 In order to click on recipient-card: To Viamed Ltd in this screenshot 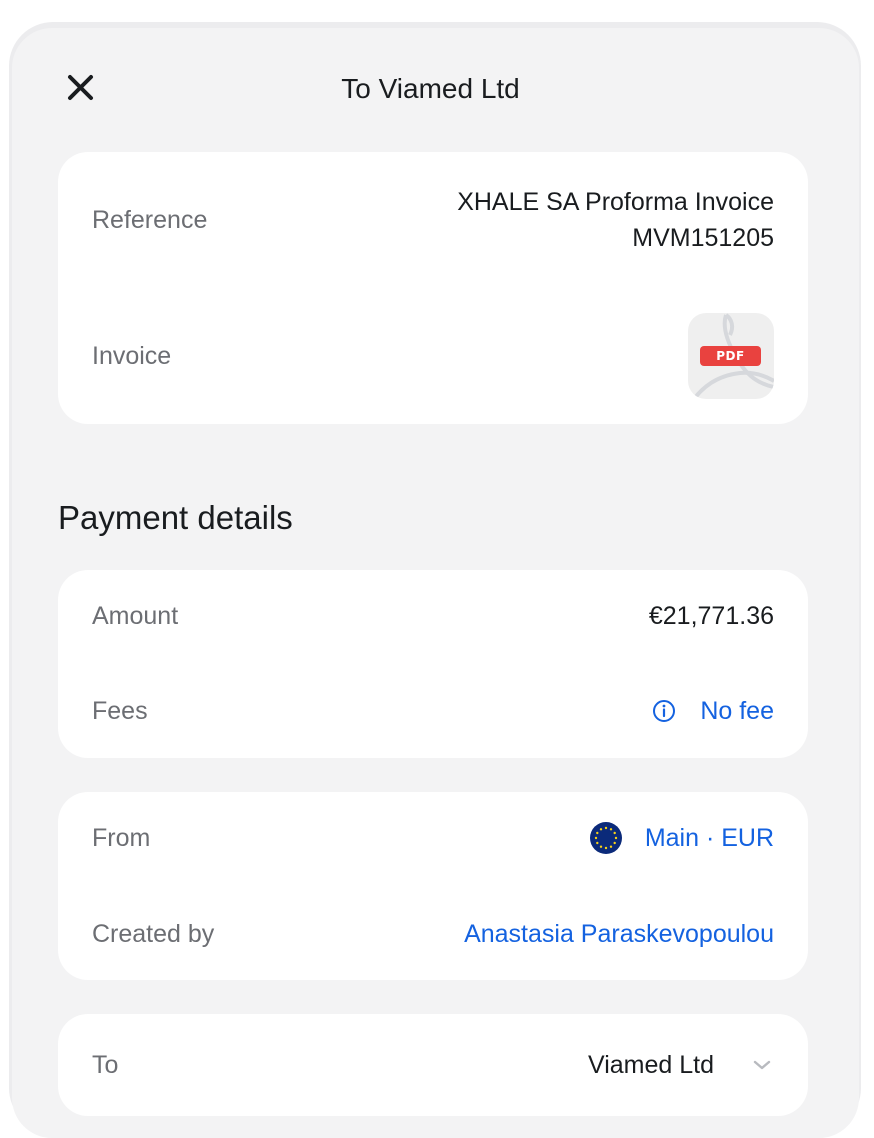, I will do `click(433, 1065)`.